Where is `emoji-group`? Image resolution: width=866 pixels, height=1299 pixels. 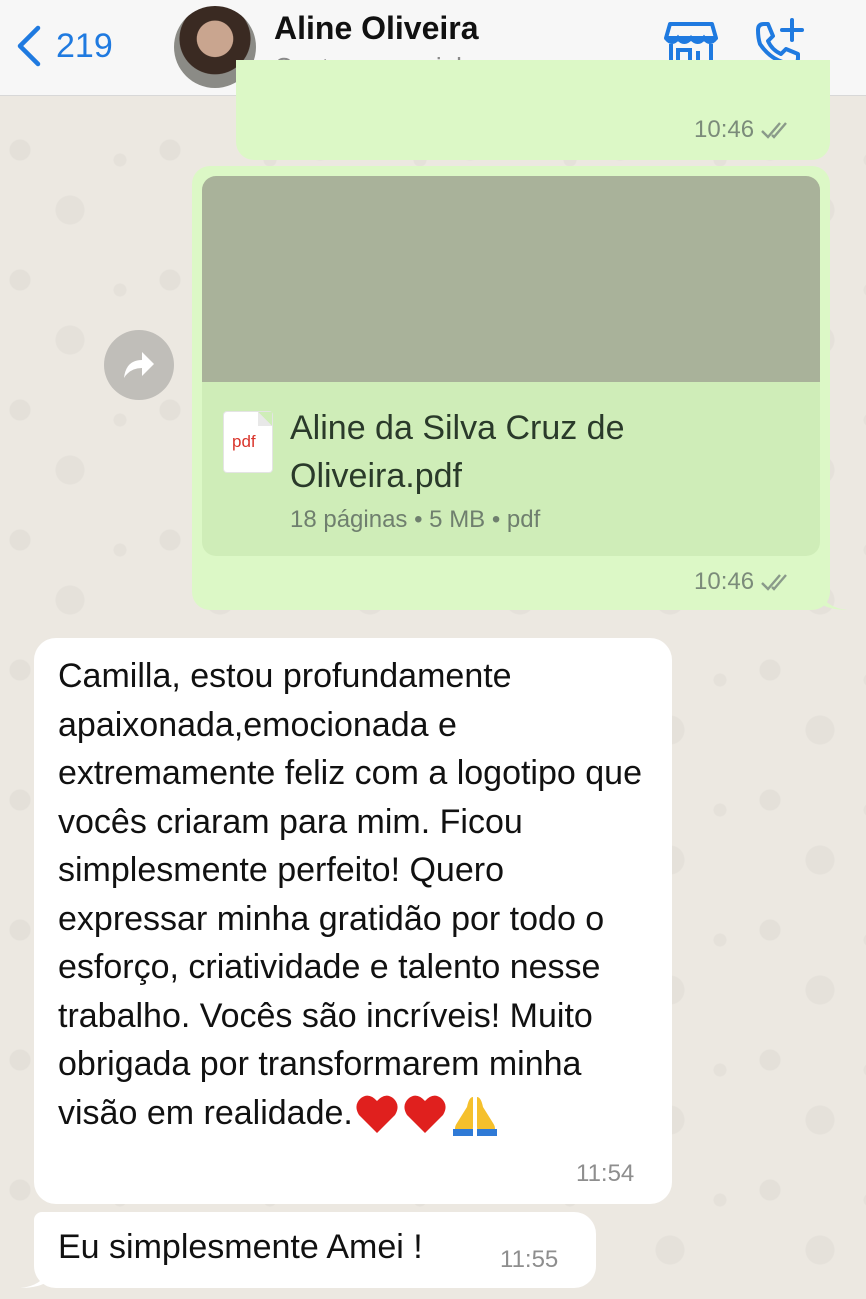
emoji-group is located at coordinates (427, 1115).